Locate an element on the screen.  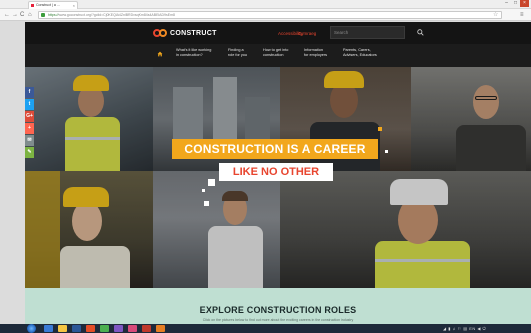
start-button is located at coordinates (31, 328).